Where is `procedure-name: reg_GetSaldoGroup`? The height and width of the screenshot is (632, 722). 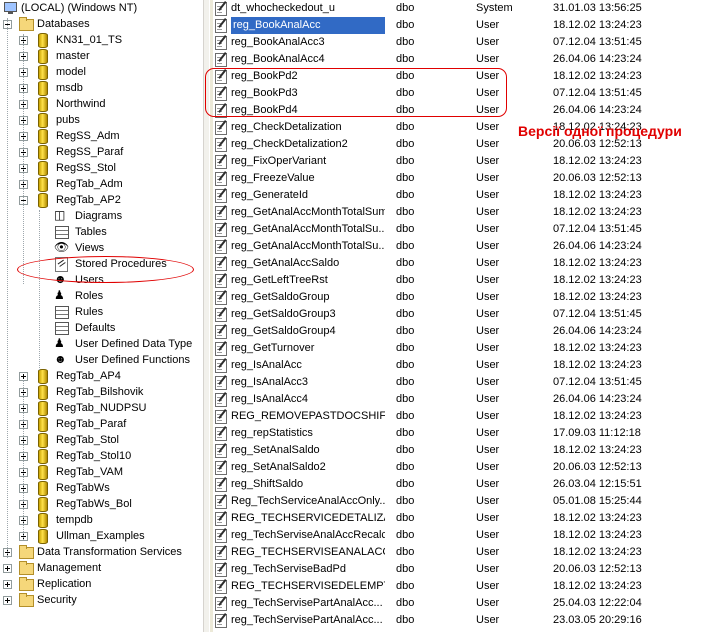 procedure-name: reg_GetSaldoGroup is located at coordinates (308, 297).